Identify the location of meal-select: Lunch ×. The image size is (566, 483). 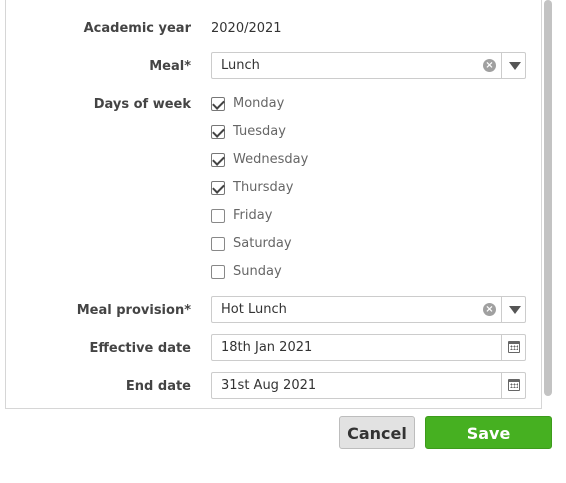
(368, 65).